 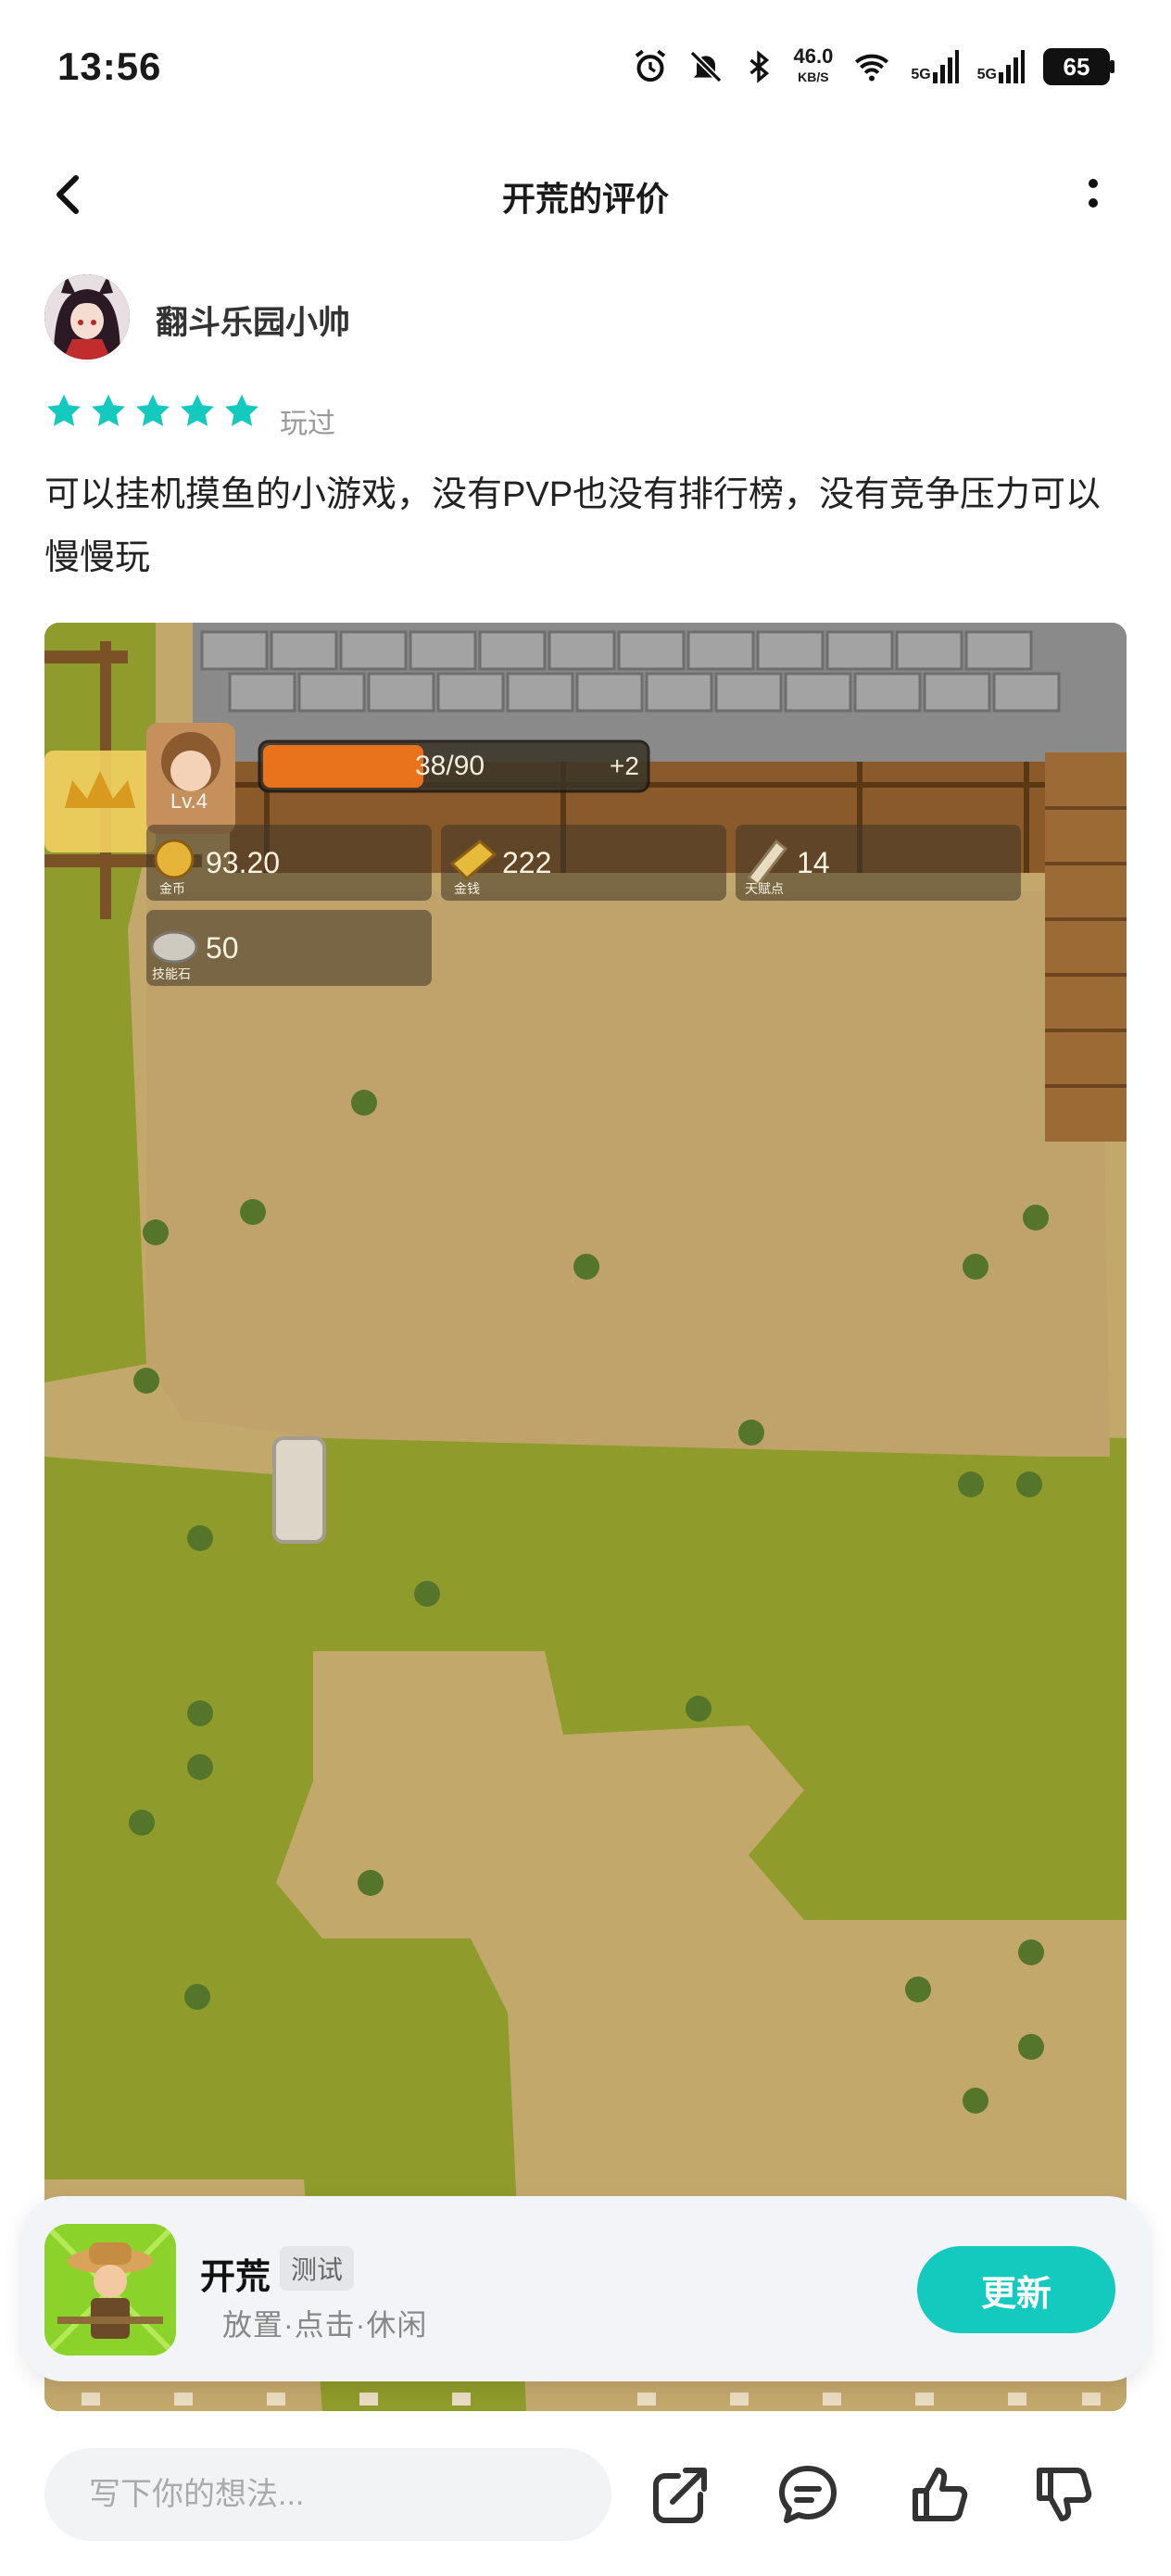 I want to click on update-button: 更新, so click(x=1016, y=2289).